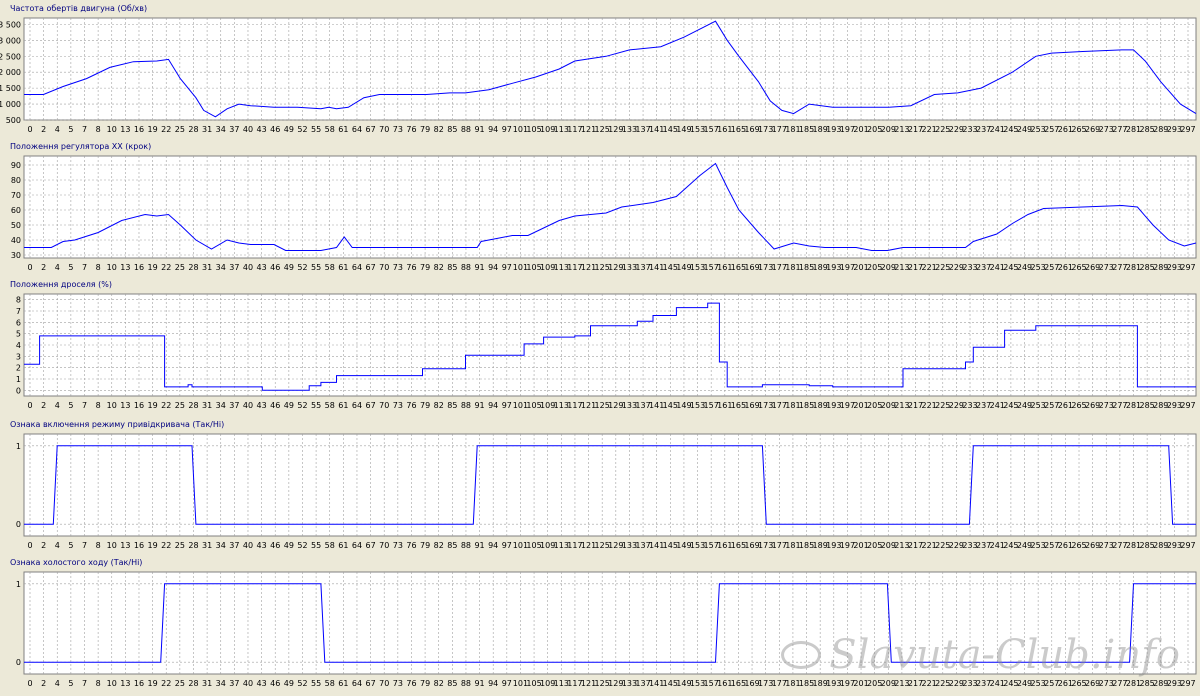 The width and height of the screenshot is (1200, 696). Describe the element at coordinates (10, 56) in the screenshot. I see `y-tick-label: 2 500` at that location.